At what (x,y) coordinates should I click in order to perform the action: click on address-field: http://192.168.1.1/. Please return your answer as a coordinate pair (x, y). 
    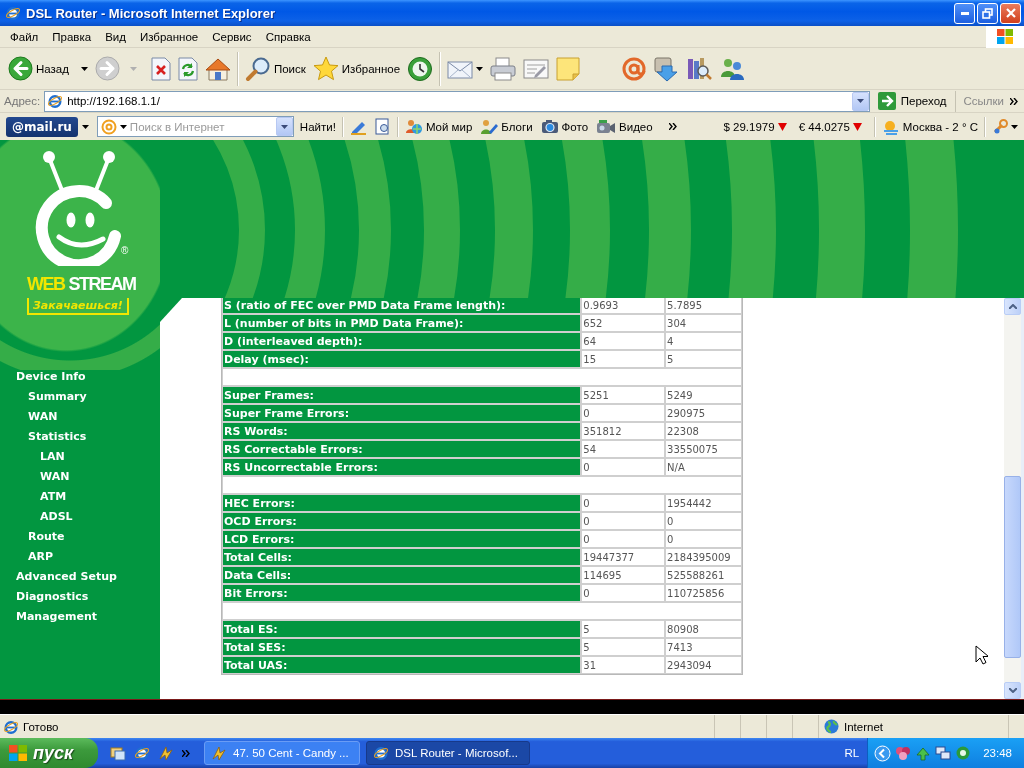
    Looking at the image, I should click on (457, 101).